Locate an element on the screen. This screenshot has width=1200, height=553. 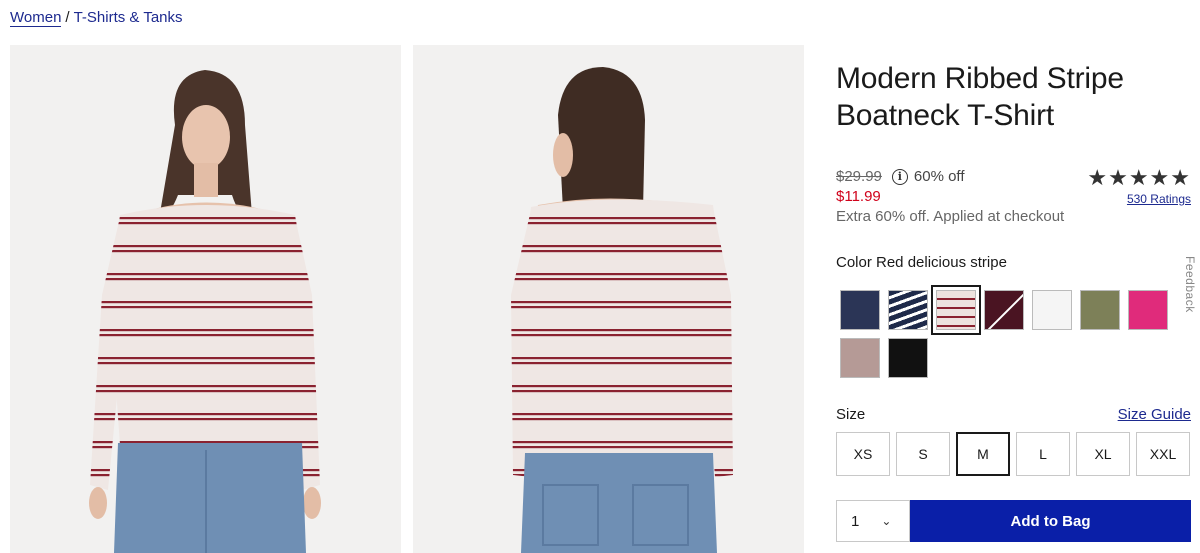
size-button-xs: XS is located at coordinates (863, 454).